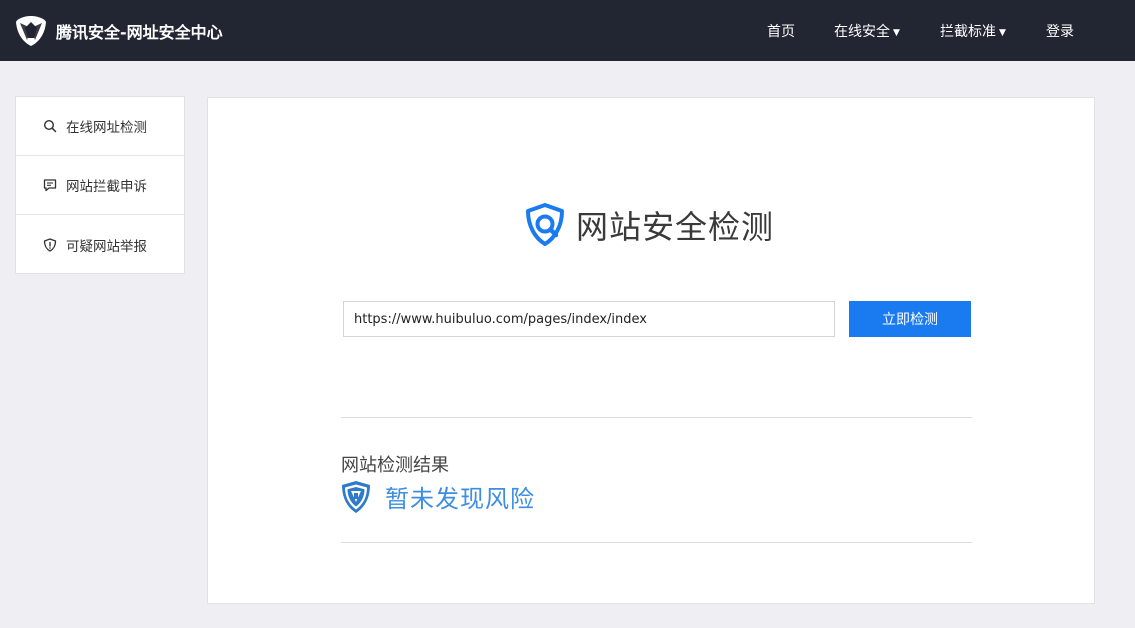 The height and width of the screenshot is (628, 1135). I want to click on sidebar-item-appeal: 网站拦截申诉, so click(100, 185).